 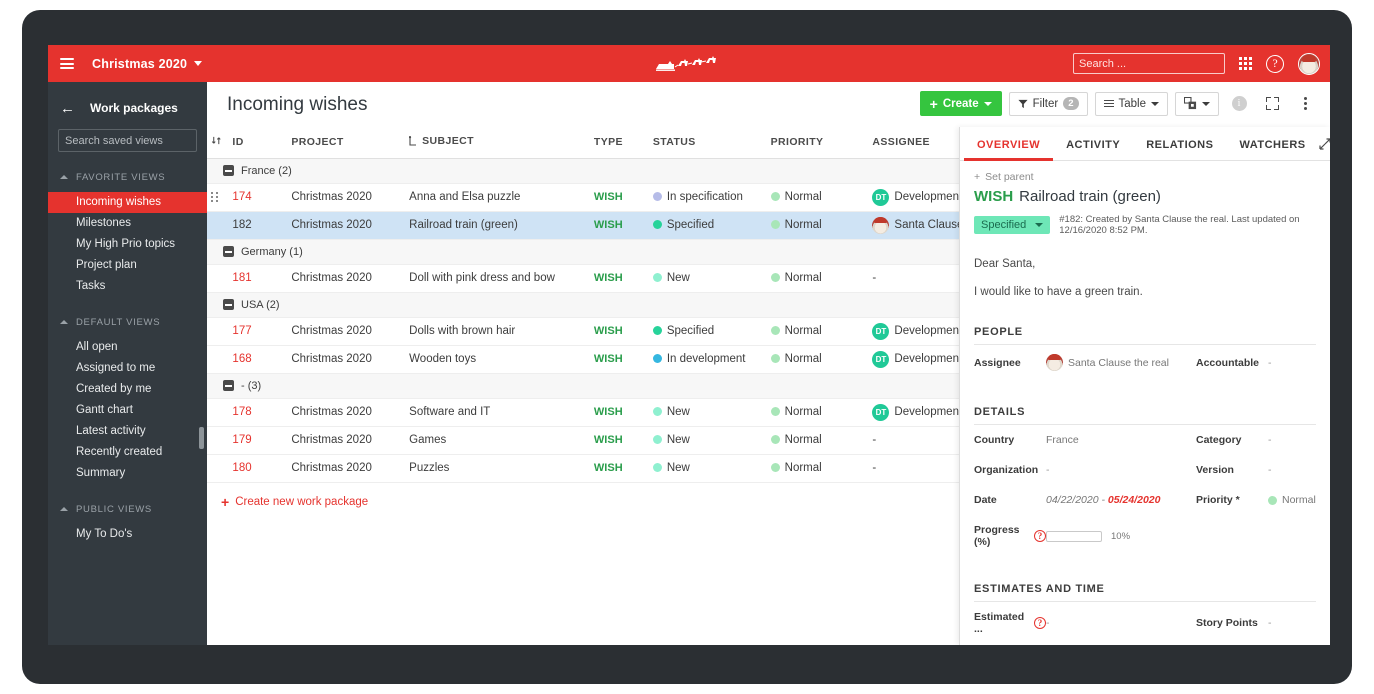 I want to click on expand-diagonal-icon, so click(x=1324, y=143).